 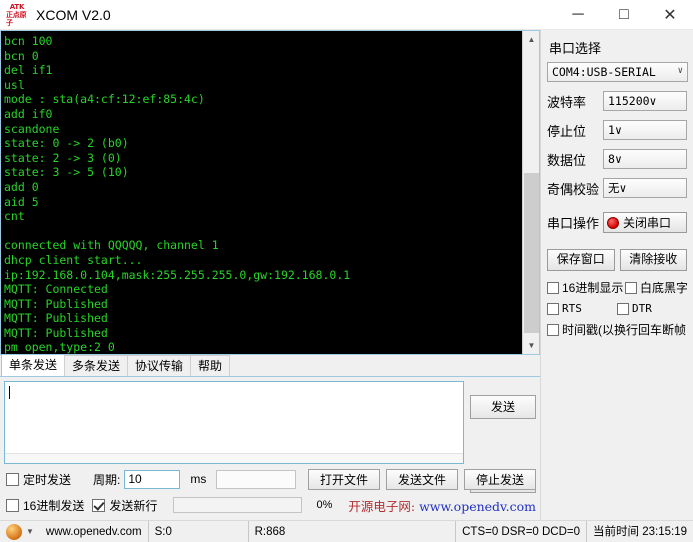 I want to click on flow-control-row: RTS DTR, so click(x=617, y=308).